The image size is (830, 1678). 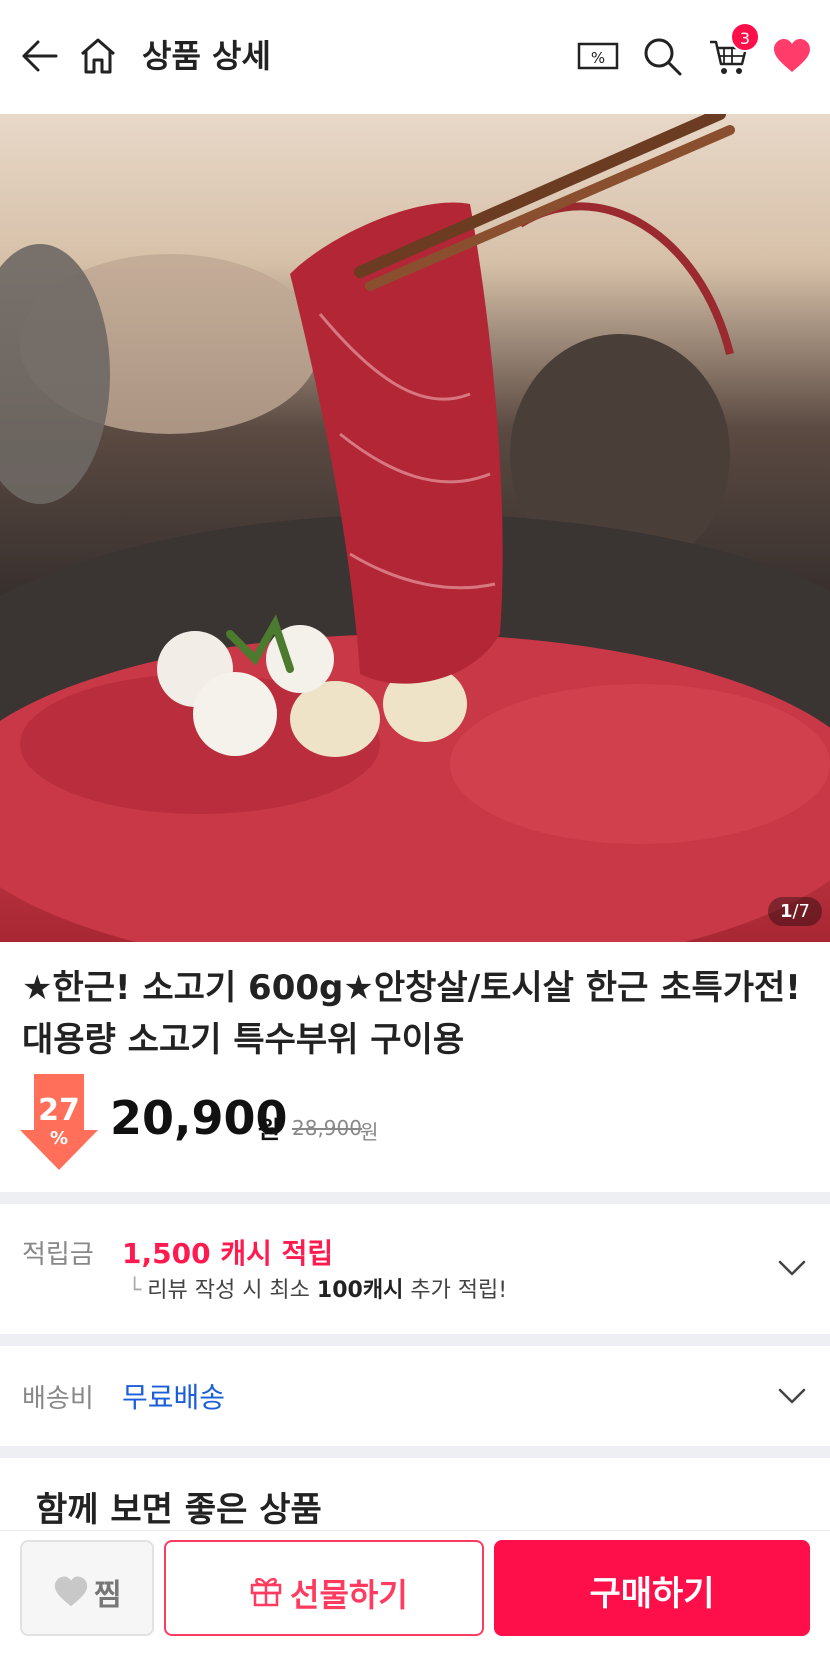 What do you see at coordinates (135, 1290) in the screenshot?
I see `corner-mark-icon: └` at bounding box center [135, 1290].